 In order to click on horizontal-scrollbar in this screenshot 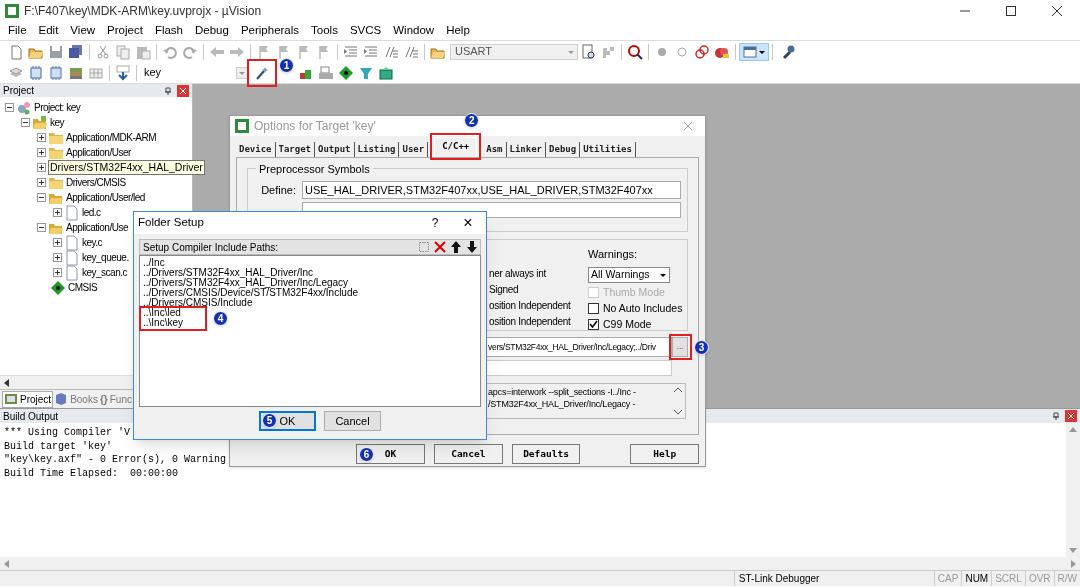, I will do `click(540, 563)`.